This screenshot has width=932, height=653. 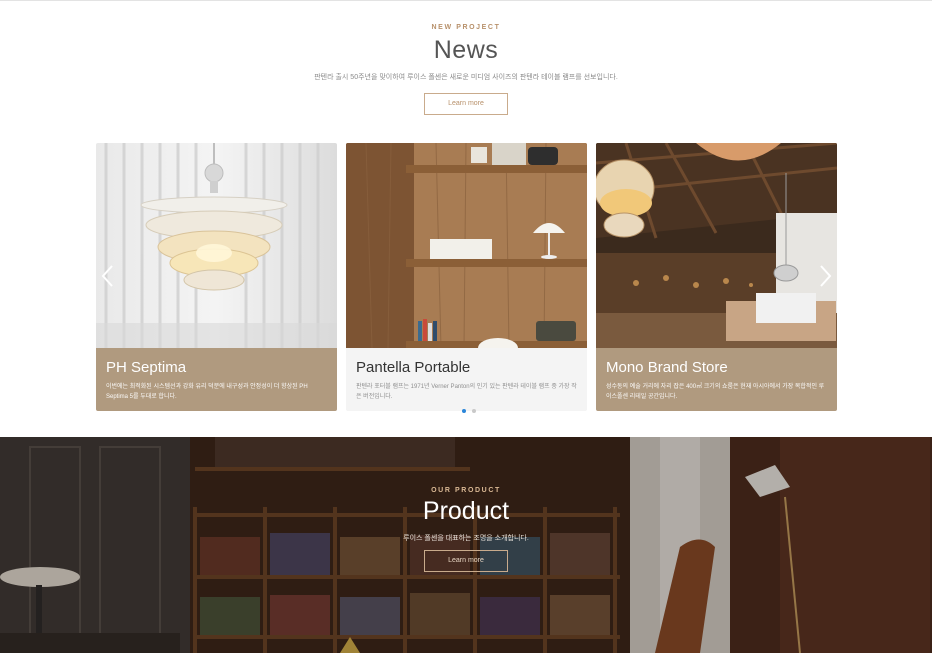 What do you see at coordinates (466, 104) in the screenshot?
I see `news-learn-more-button: Learn more` at bounding box center [466, 104].